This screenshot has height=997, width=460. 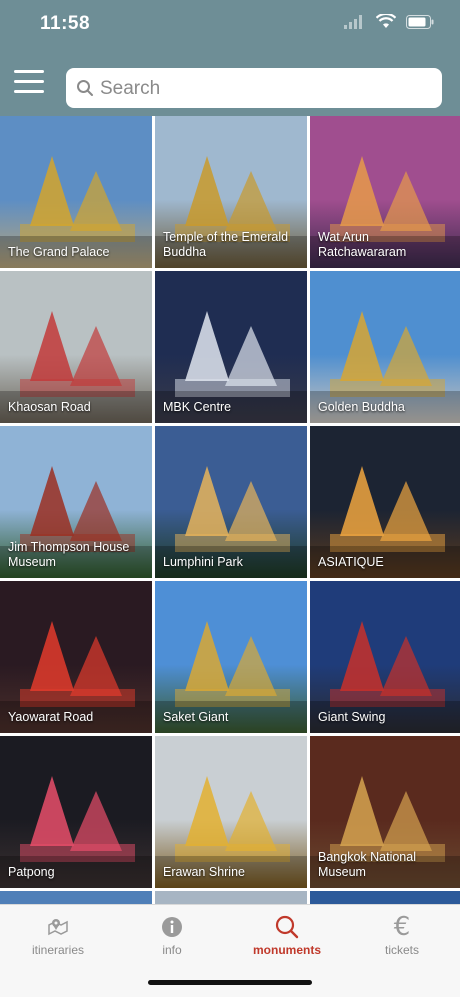 I want to click on wifi-icon, so click(x=386, y=23).